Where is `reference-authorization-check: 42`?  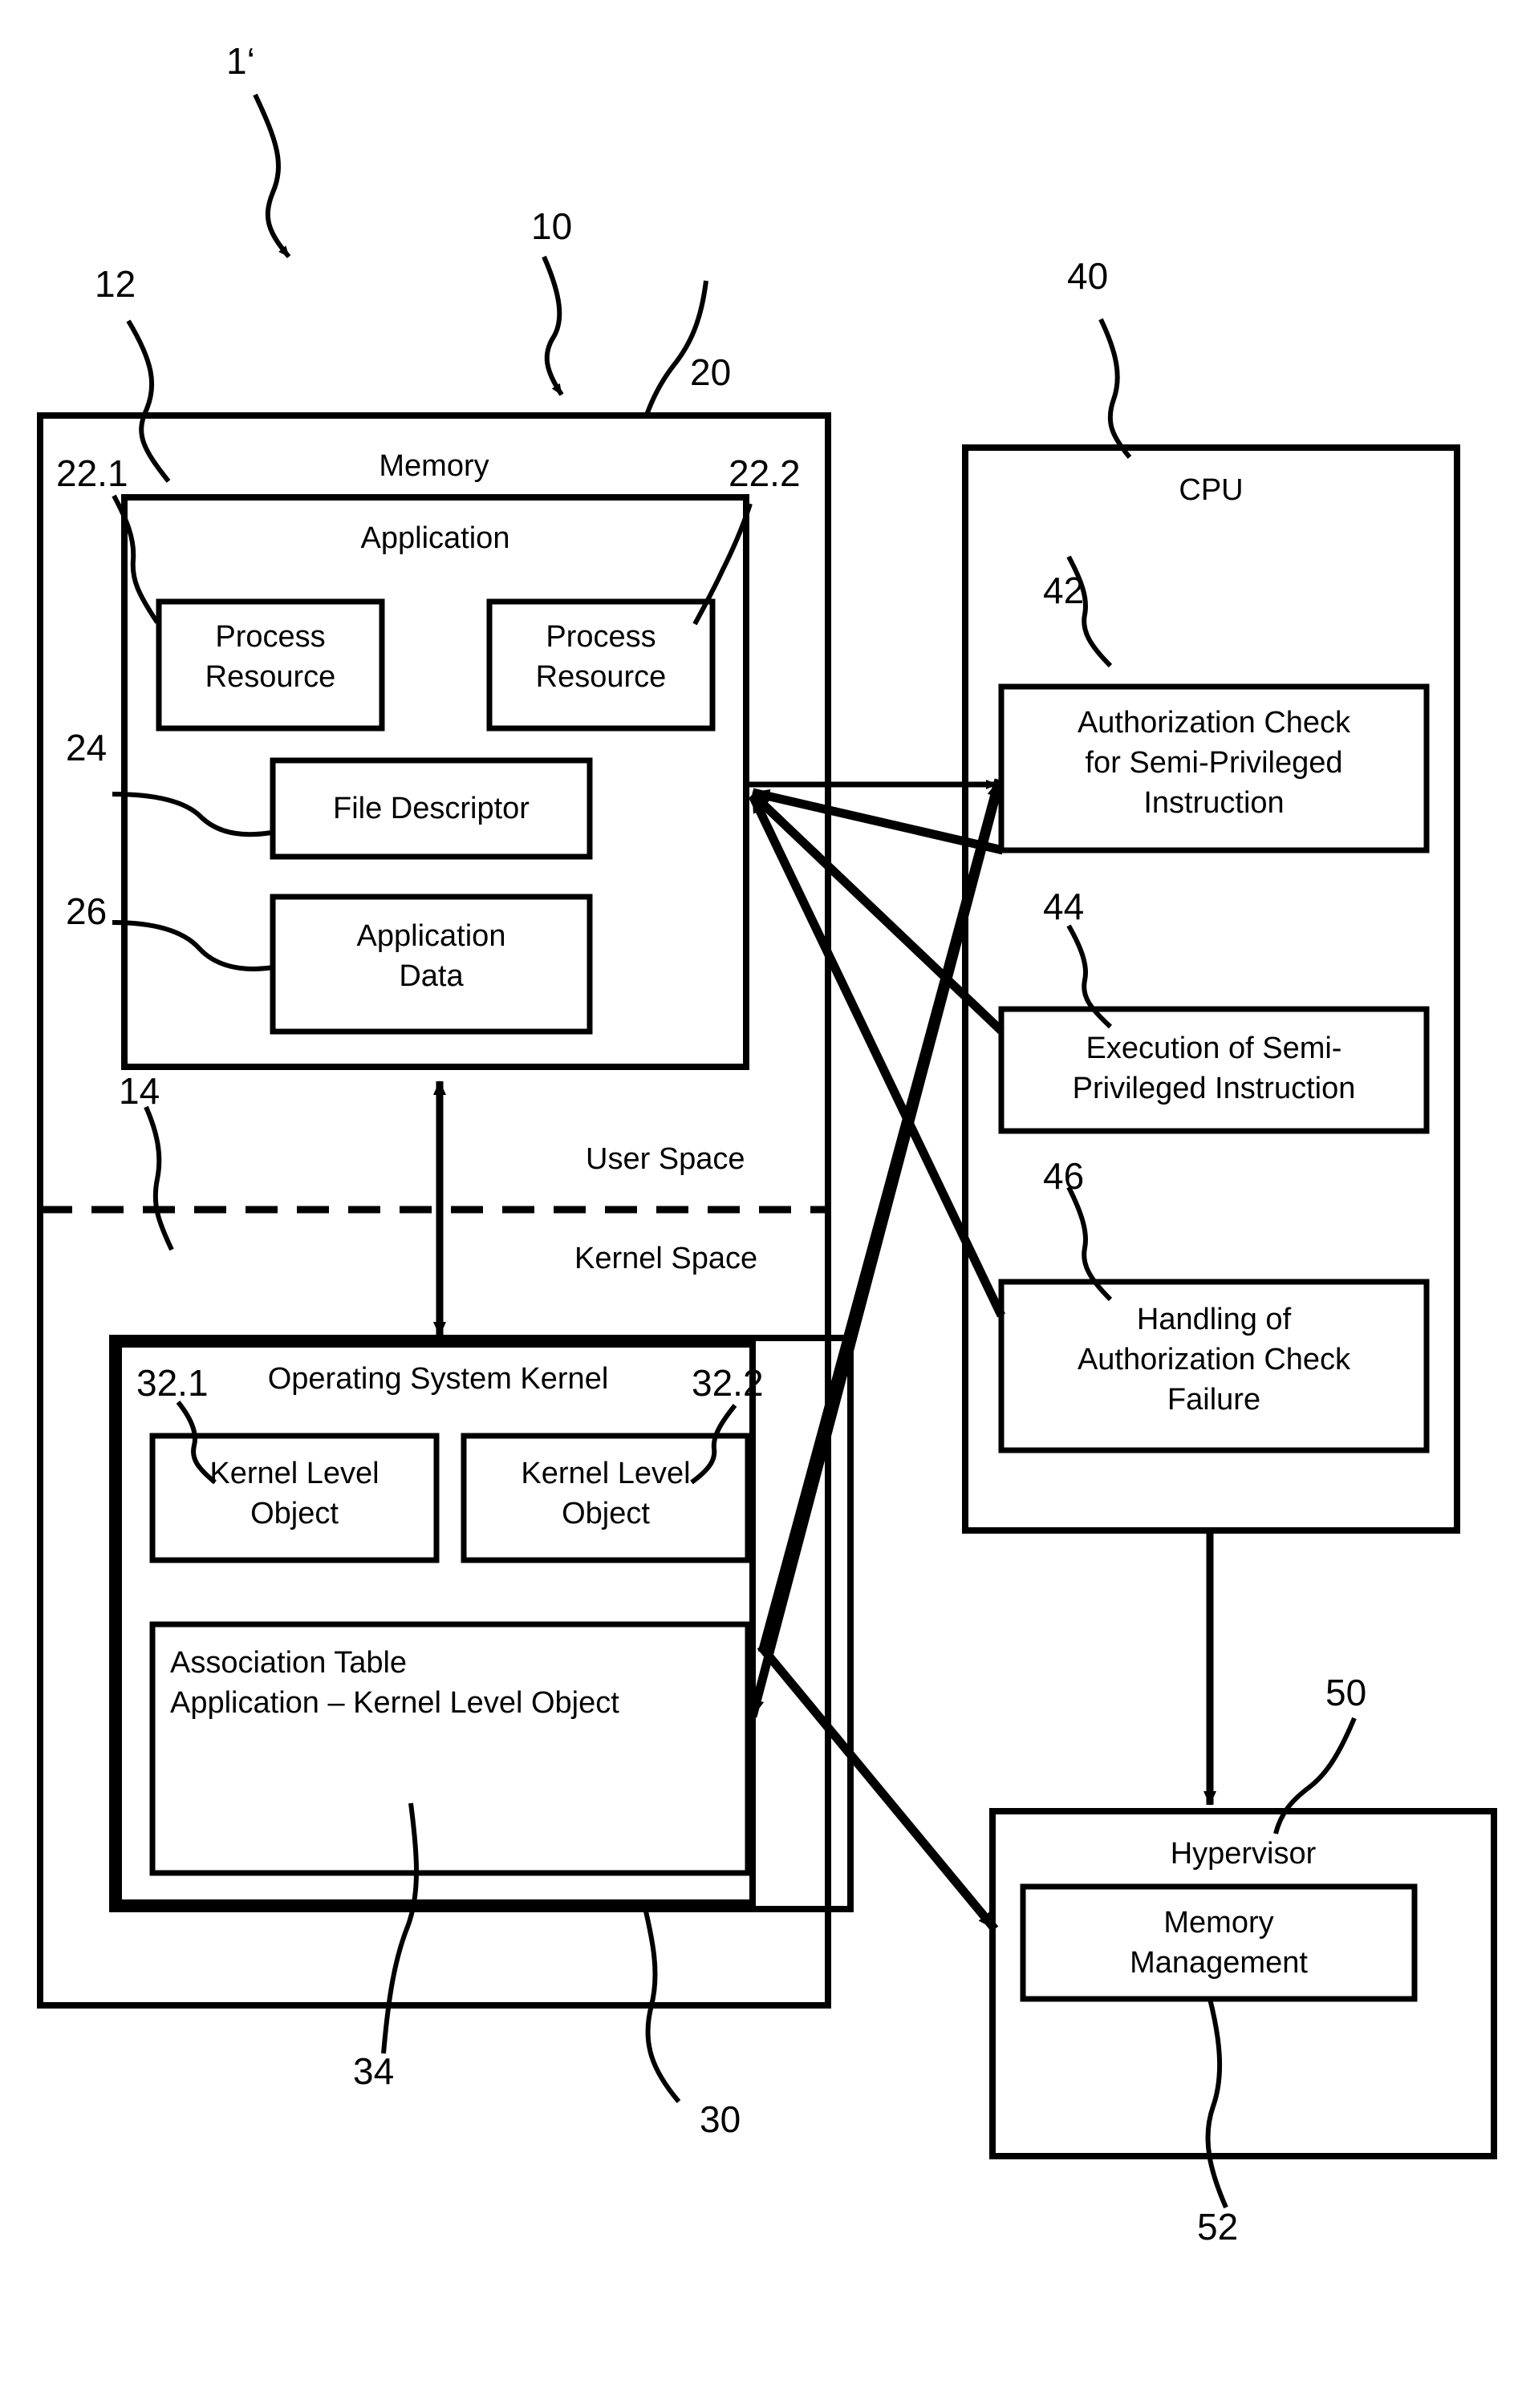
reference-authorization-check: 42 is located at coordinates (1064, 591).